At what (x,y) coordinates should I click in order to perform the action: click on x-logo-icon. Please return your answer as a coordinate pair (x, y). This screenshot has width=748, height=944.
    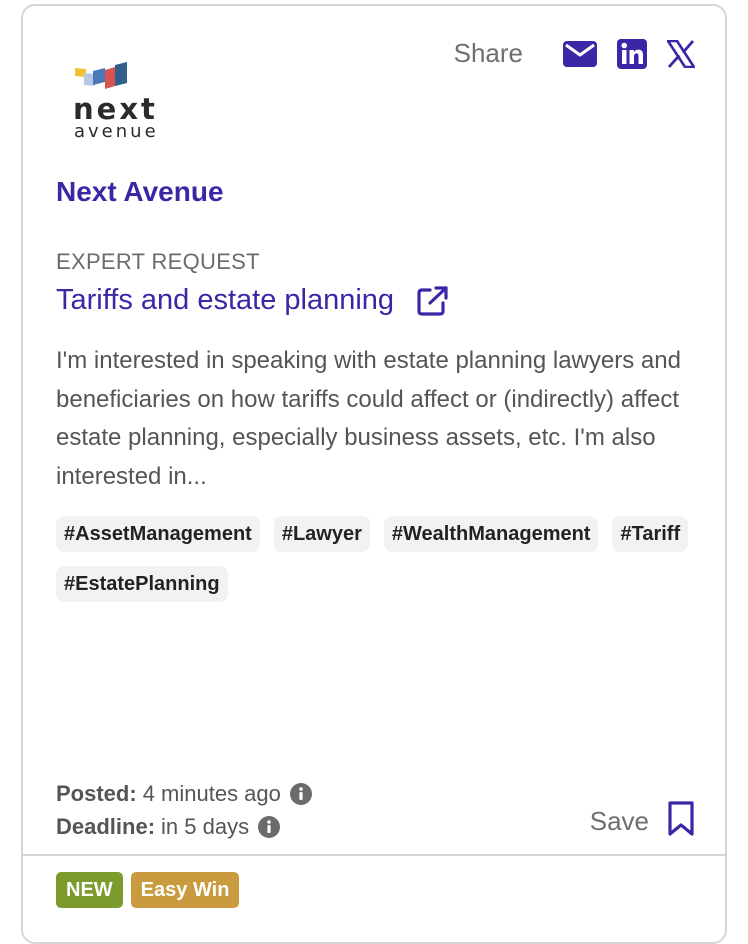
    Looking at the image, I should click on (681, 53).